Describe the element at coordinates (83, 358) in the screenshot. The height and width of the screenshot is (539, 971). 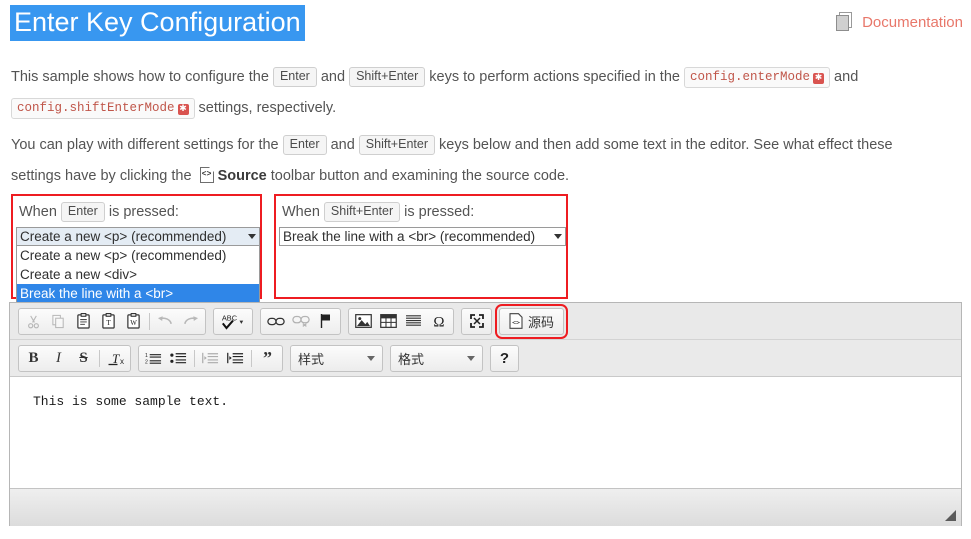
I see `strikethrough-icon: S` at that location.